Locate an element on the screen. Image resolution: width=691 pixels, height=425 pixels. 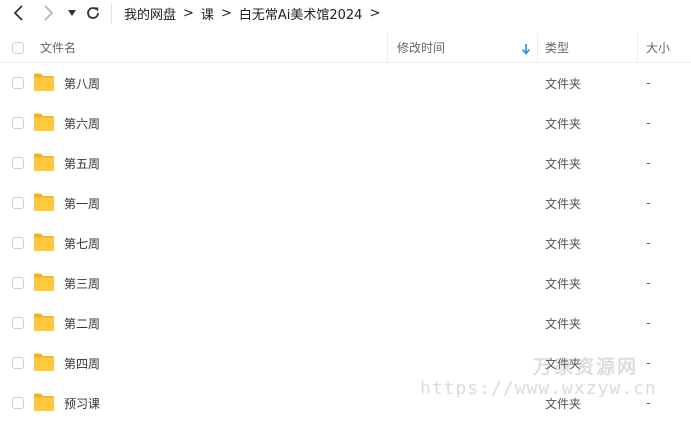
select-all-cell is located at coordinates (18, 47).